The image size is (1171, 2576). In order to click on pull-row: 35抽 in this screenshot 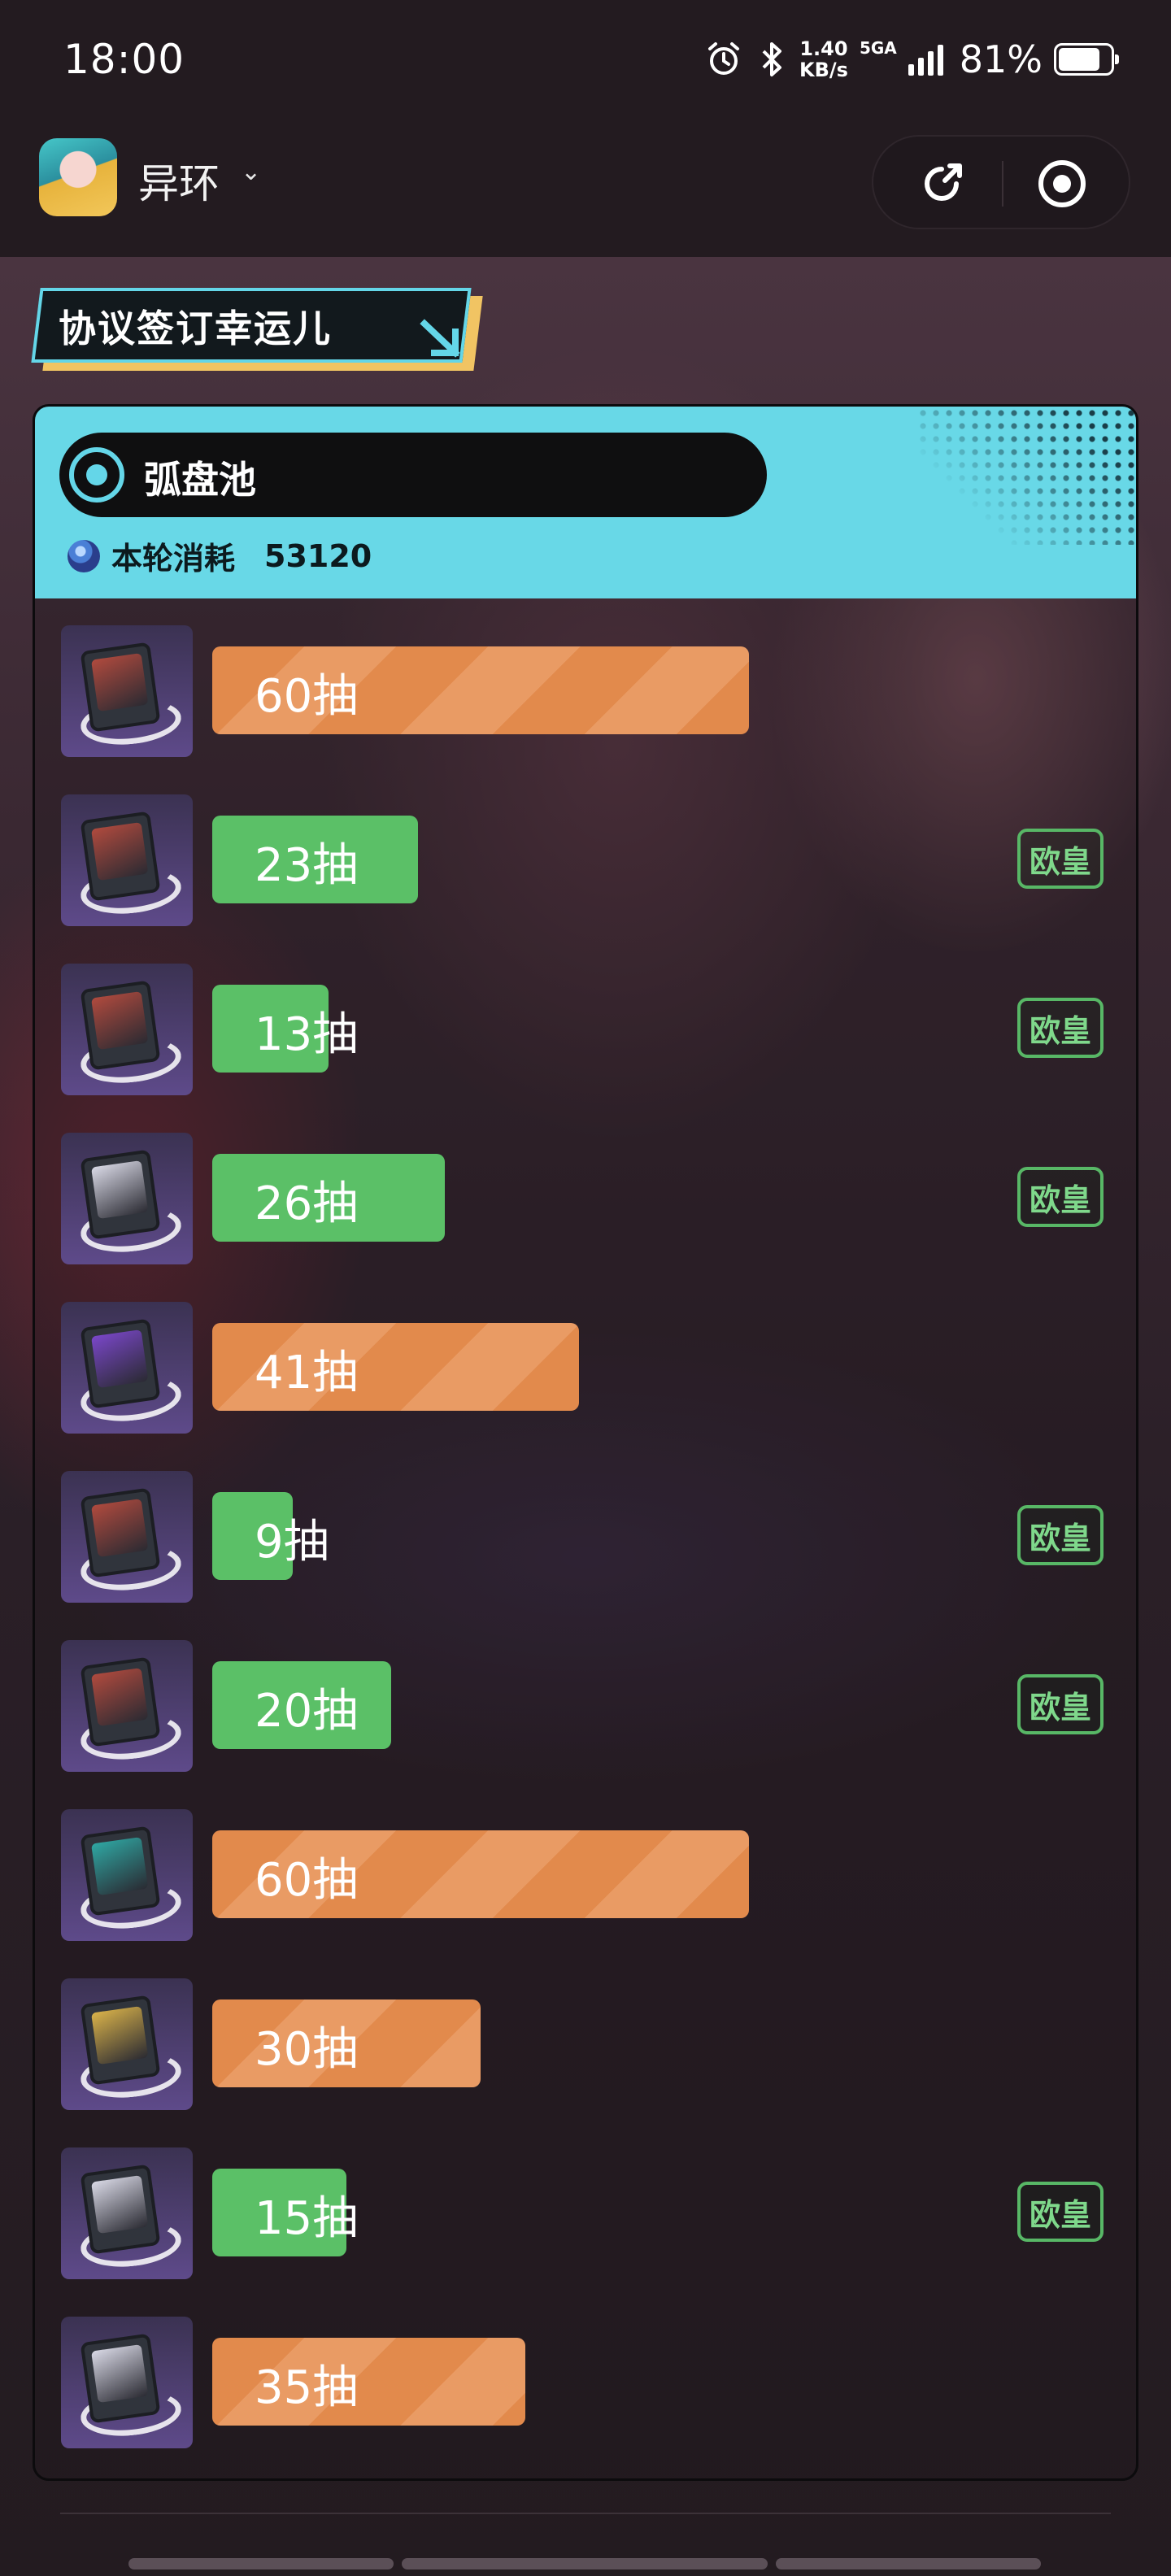, I will do `click(585, 2382)`.